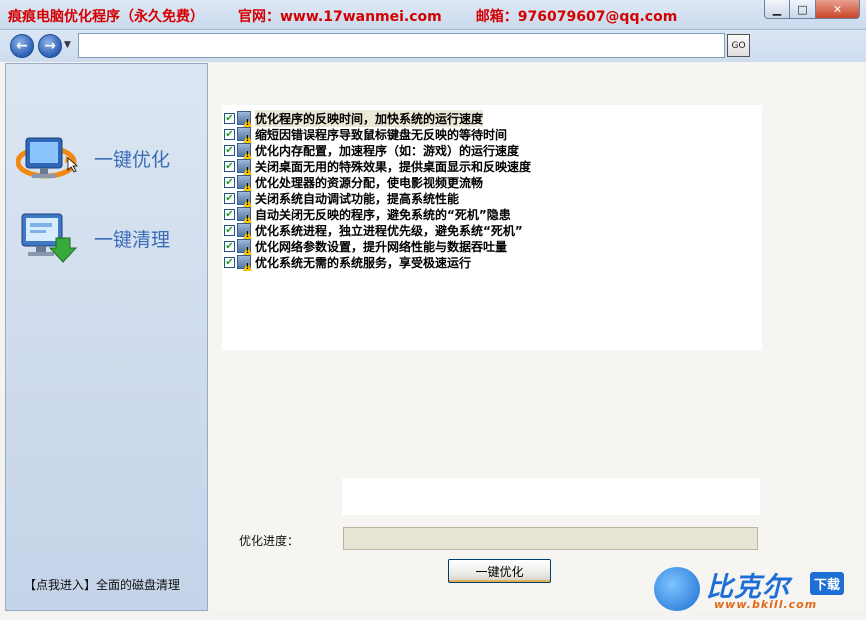 This screenshot has width=866, height=620. I want to click on option-row: ✔ 关闭桌面无用的特殊效果，提供桌面显示和反映速度, so click(377, 166).